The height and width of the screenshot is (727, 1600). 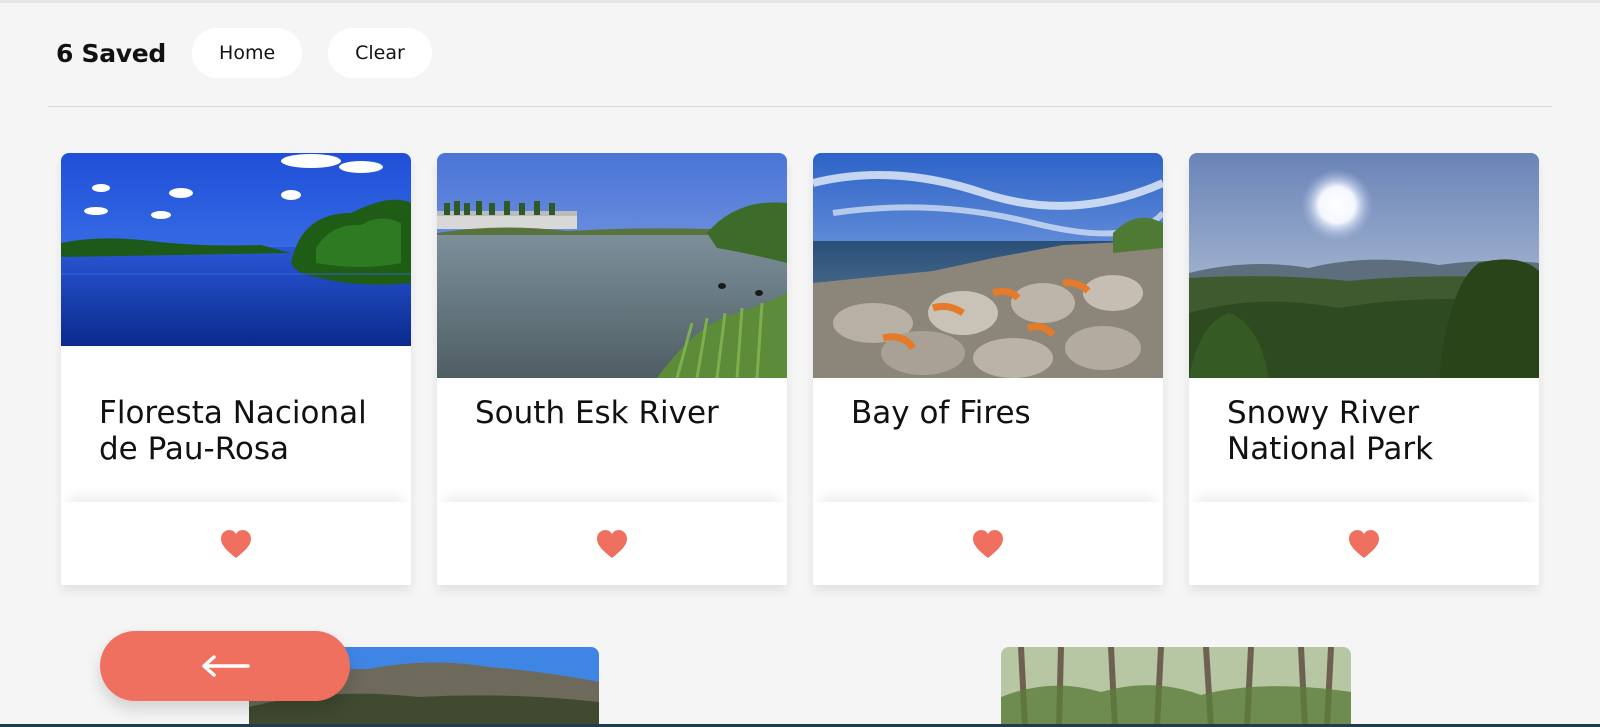 I want to click on arrow-left-icon, so click(x=226, y=666).